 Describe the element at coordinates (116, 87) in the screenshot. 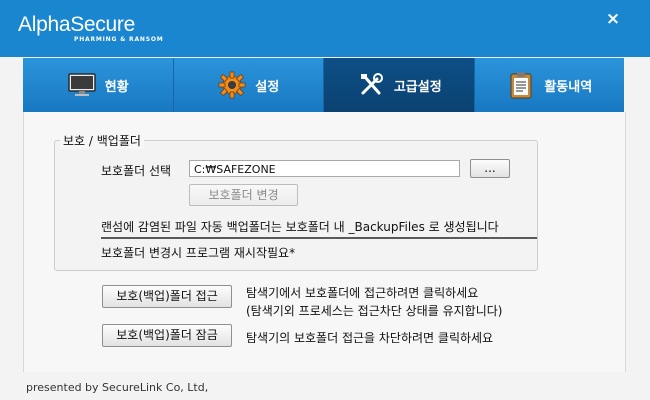

I see `tab-status-label: 현황` at that location.